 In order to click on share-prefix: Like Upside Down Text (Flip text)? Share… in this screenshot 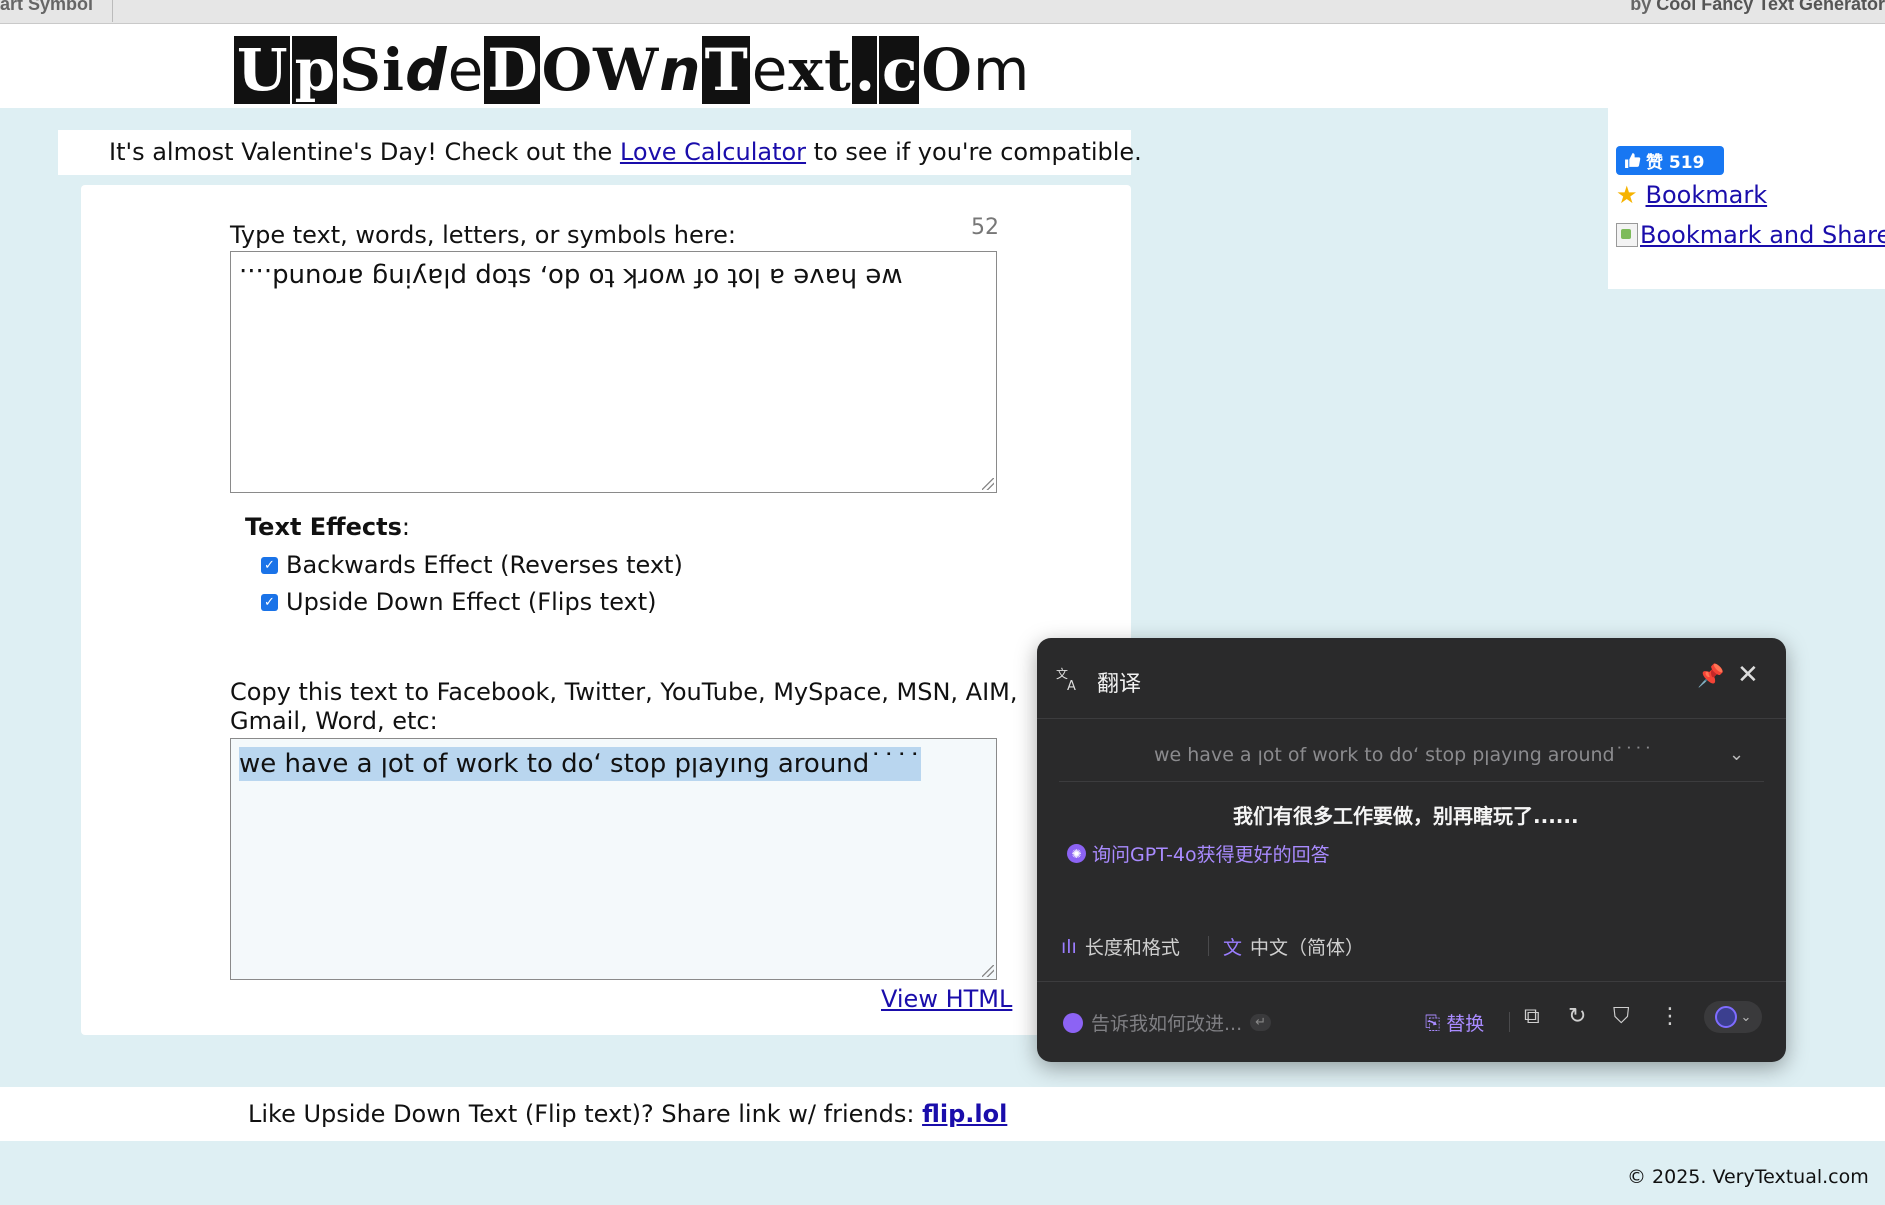, I will do `click(585, 1114)`.